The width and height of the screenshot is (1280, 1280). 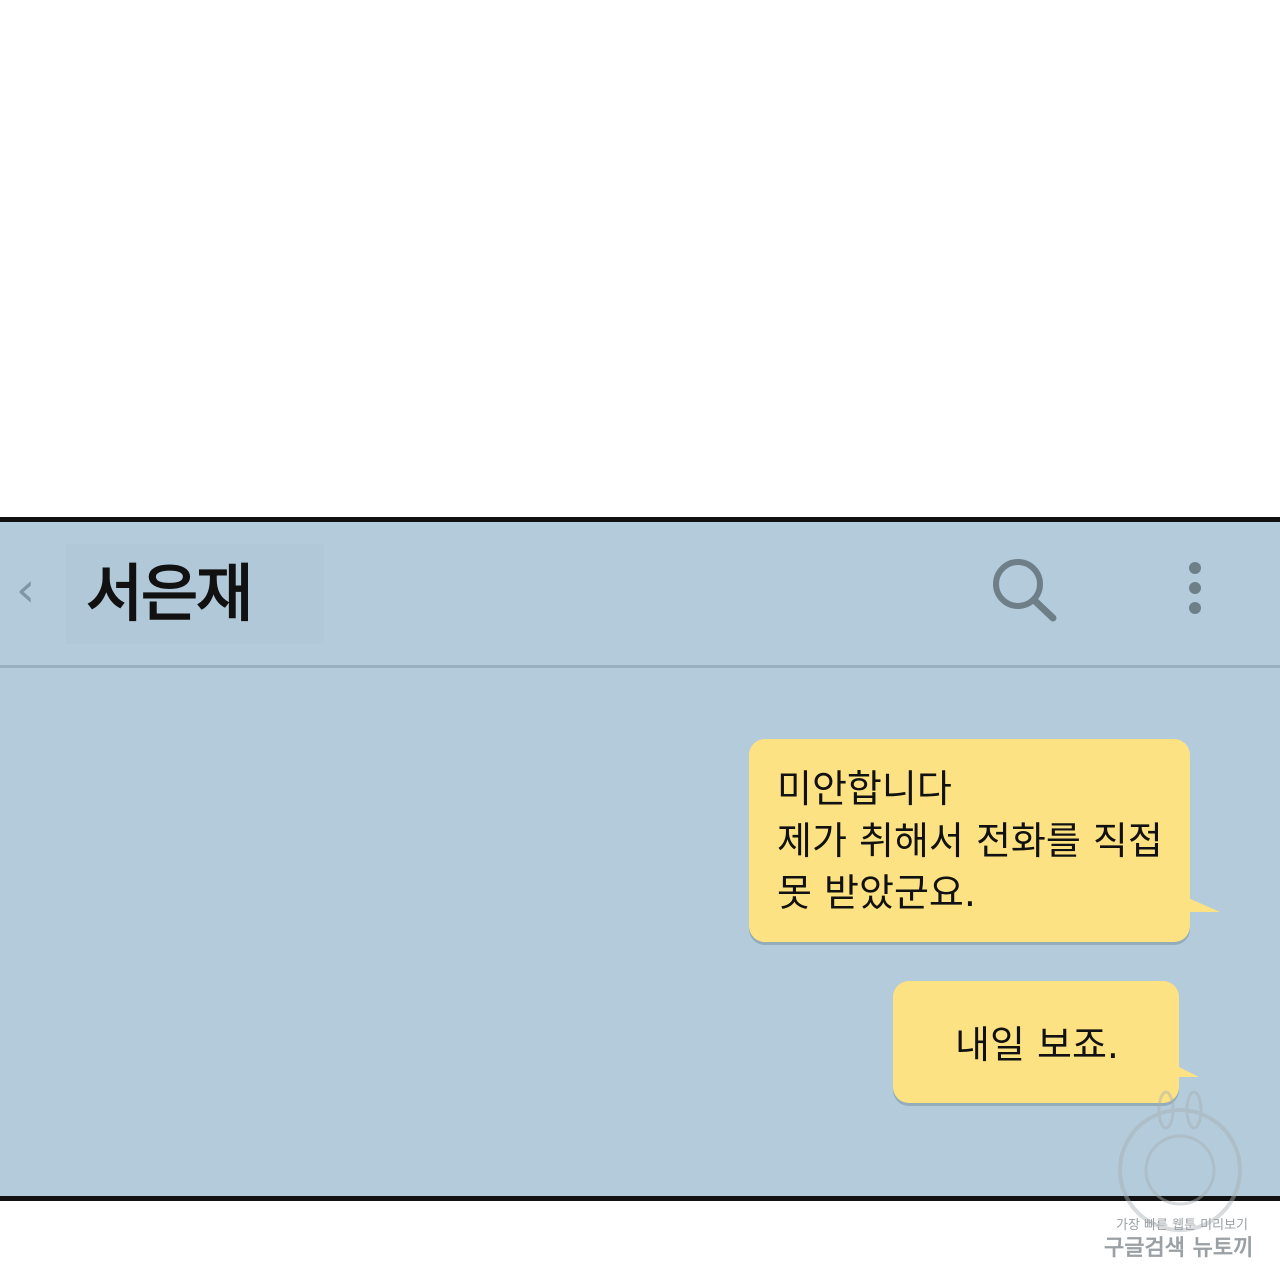 I want to click on message-line: 내일 보죠., so click(x=1037, y=1045).